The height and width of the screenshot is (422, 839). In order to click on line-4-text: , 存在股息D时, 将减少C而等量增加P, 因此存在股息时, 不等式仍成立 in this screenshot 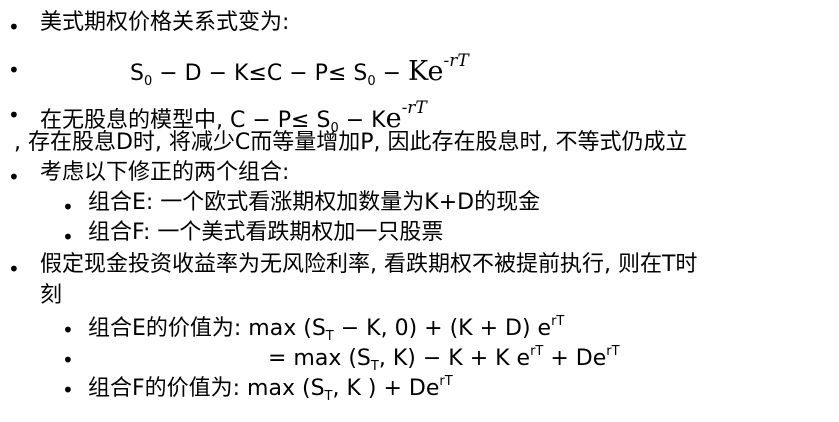, I will do `click(351, 142)`.